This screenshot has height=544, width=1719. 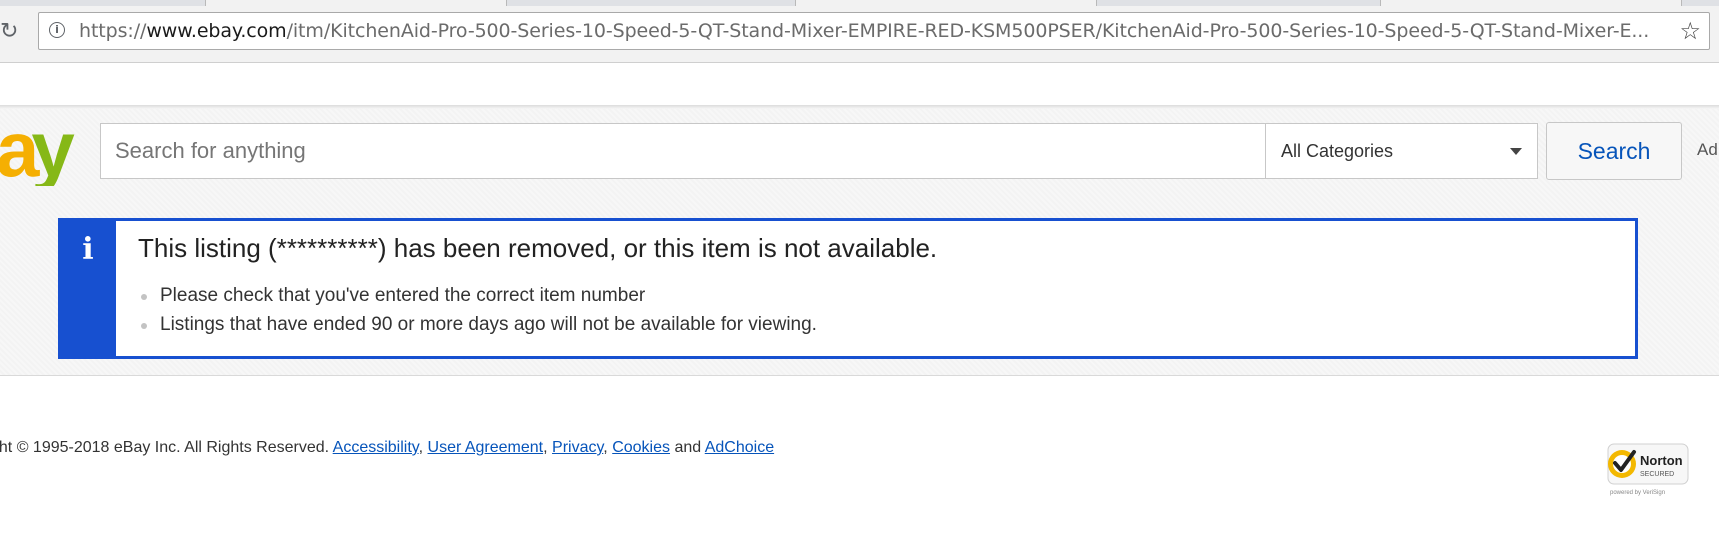 I want to click on privacy-link: Privacy, so click(x=577, y=447).